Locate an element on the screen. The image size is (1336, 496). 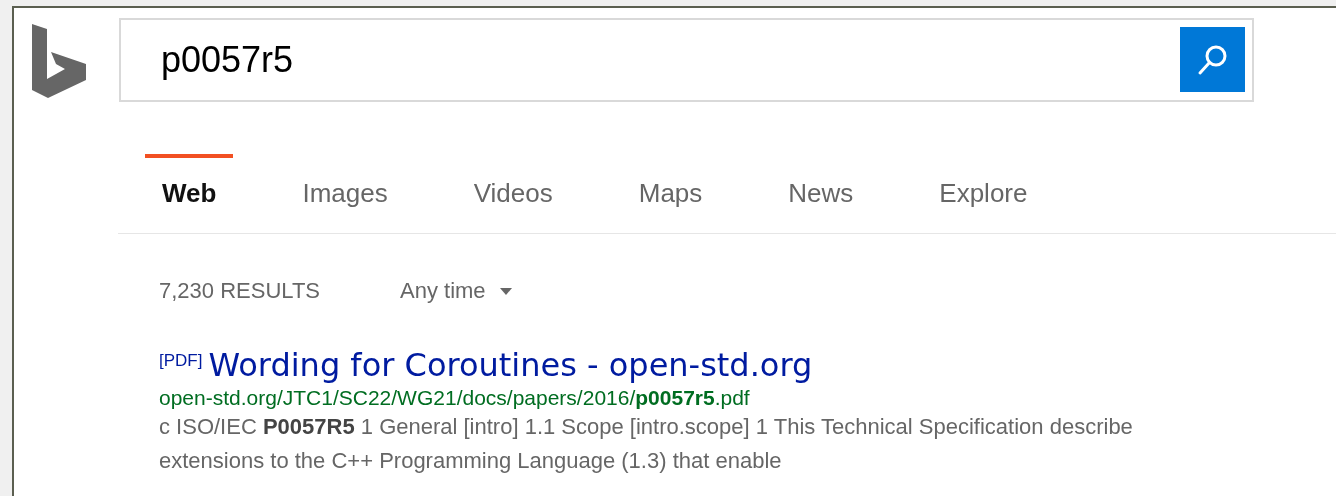
result-snippet: extensions to the C++ Programming Language (1.3) that enable is located at coordinates (471, 461).